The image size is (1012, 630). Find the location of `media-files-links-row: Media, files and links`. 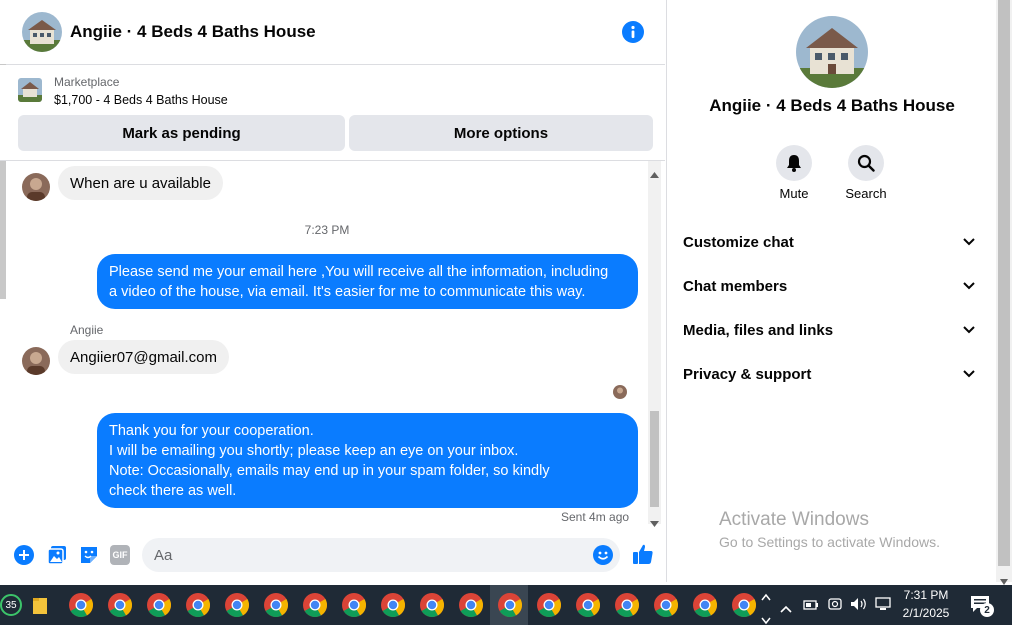

media-files-links-row: Media, files and links is located at coordinates (832, 330).